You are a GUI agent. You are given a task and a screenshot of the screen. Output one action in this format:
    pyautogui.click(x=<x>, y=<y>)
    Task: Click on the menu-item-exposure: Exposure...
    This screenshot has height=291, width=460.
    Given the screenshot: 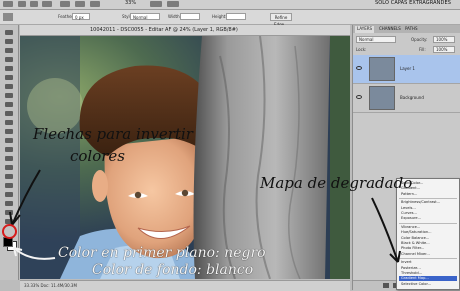 What is the action you would take?
    pyautogui.click(x=428, y=218)
    